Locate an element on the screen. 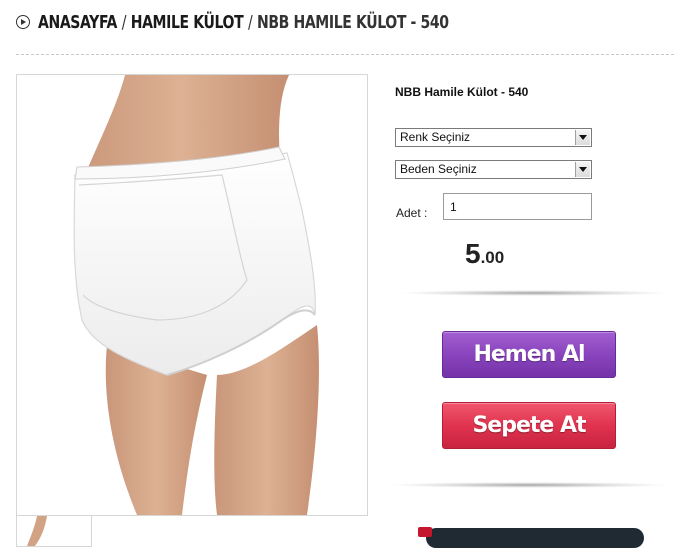 This screenshot has height=548, width=689. product-title: NBB Hamile Külot - 540 is located at coordinates (462, 92).